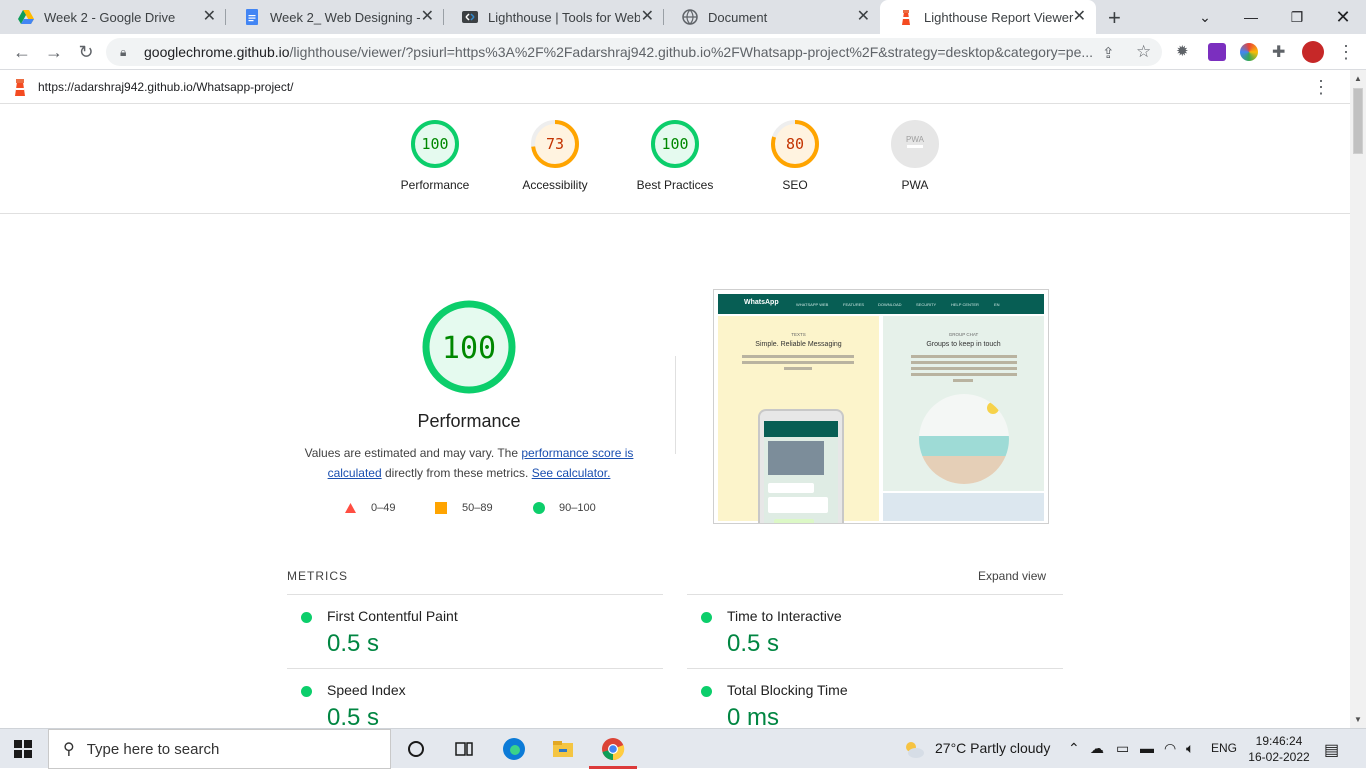 This screenshot has height=769, width=1366. What do you see at coordinates (1358, 78) in the screenshot?
I see `scroll-up-icon: ▲` at bounding box center [1358, 78].